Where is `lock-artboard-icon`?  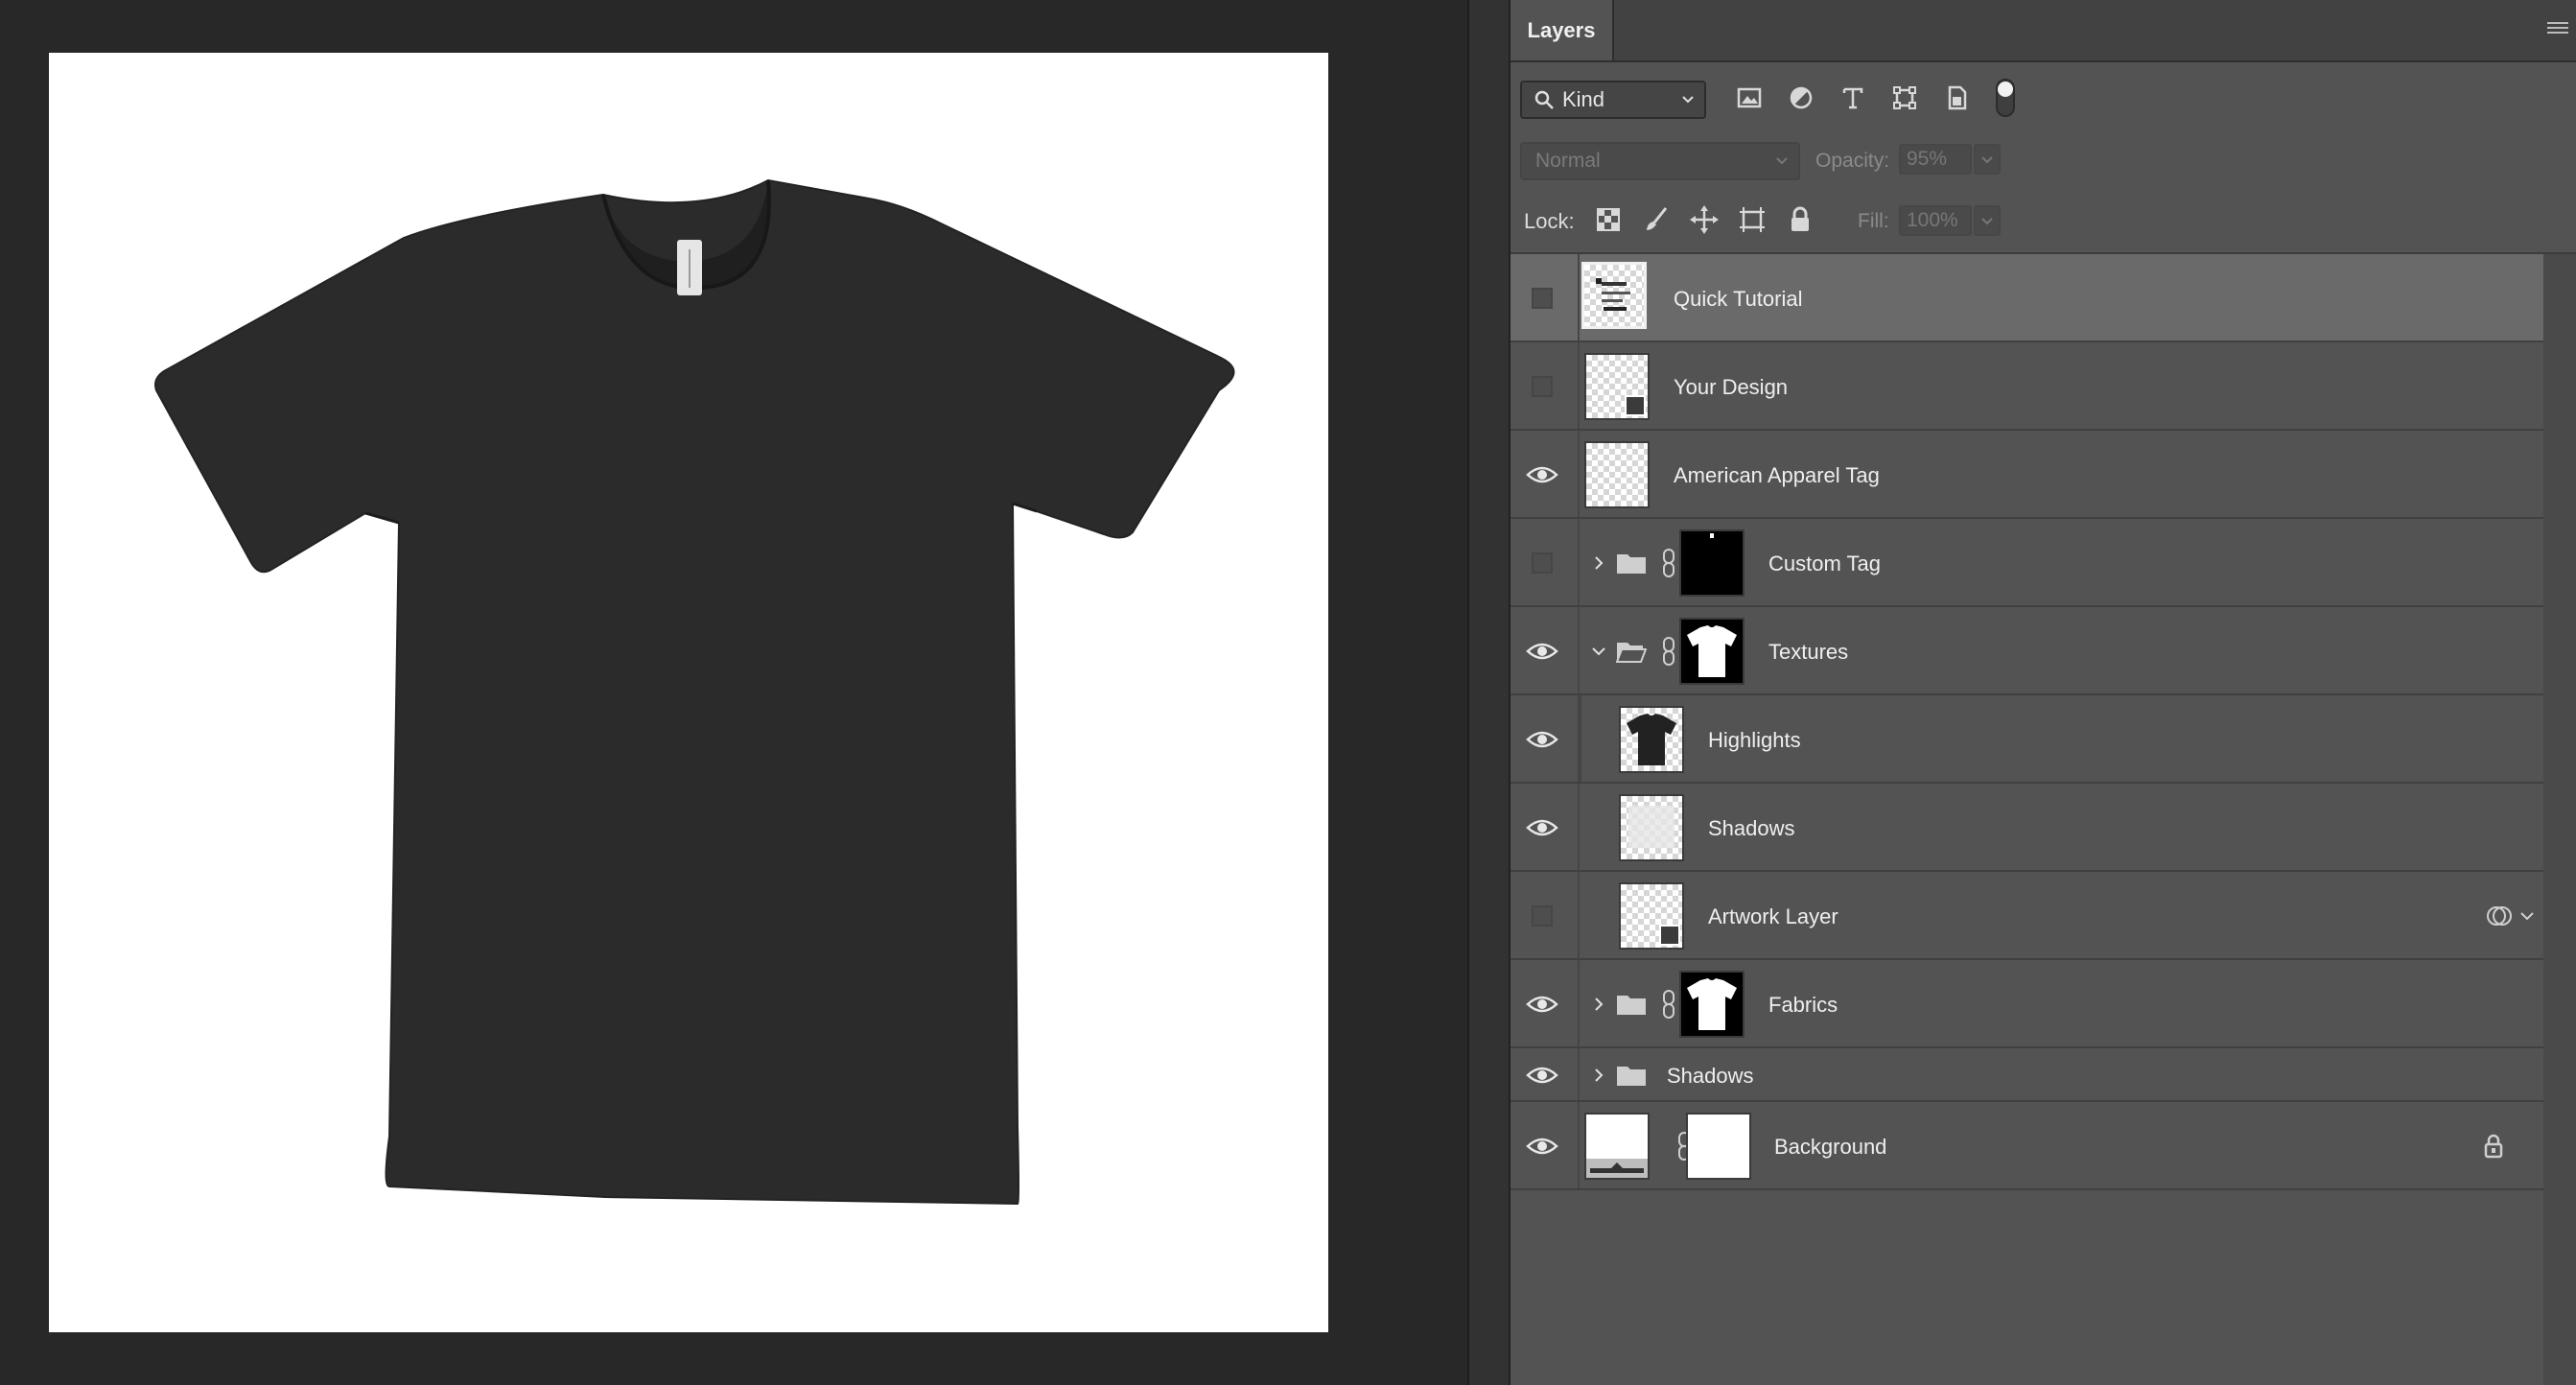 lock-artboard-icon is located at coordinates (1752, 219).